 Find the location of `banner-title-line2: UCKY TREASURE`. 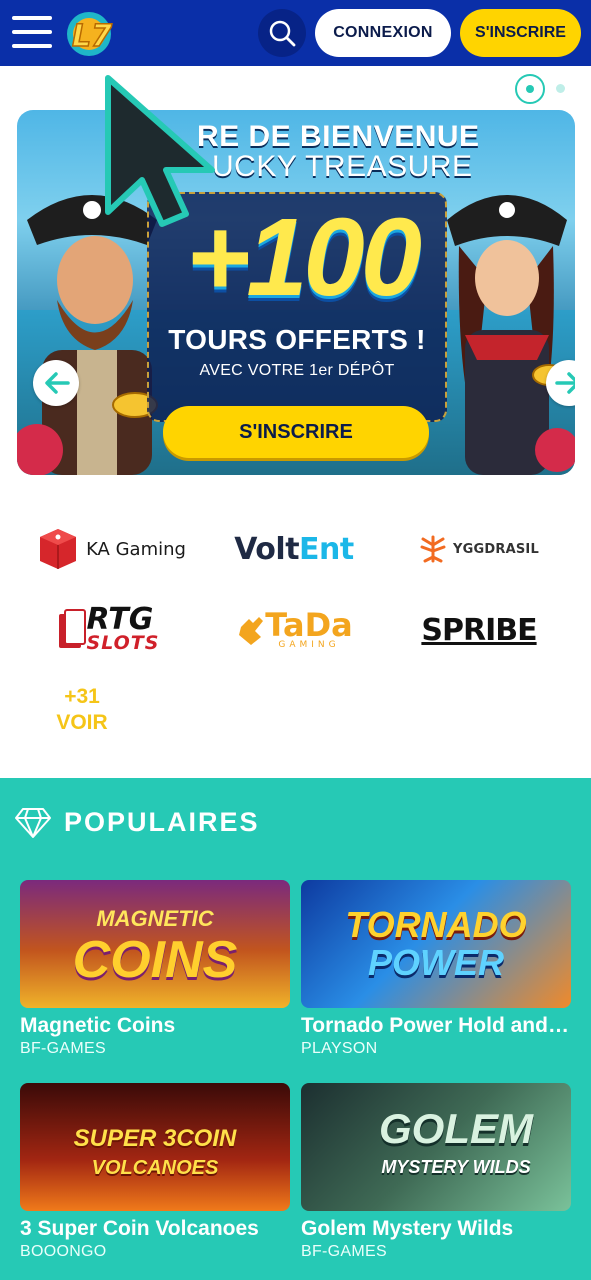

banner-title-line2: UCKY TREASURE is located at coordinates (342, 166).